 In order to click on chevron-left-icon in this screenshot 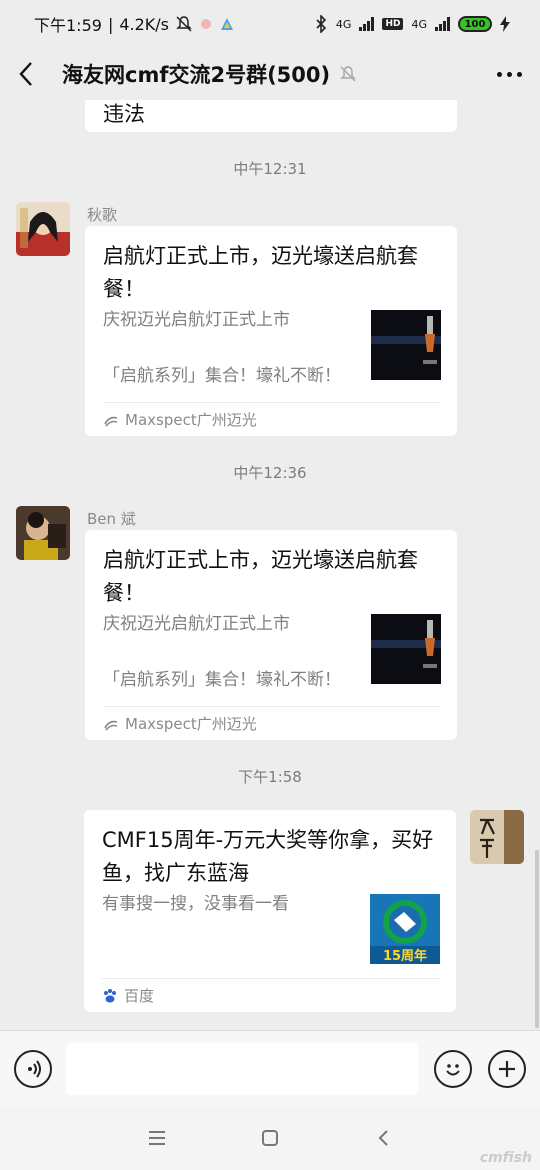, I will do `click(25, 74)`.